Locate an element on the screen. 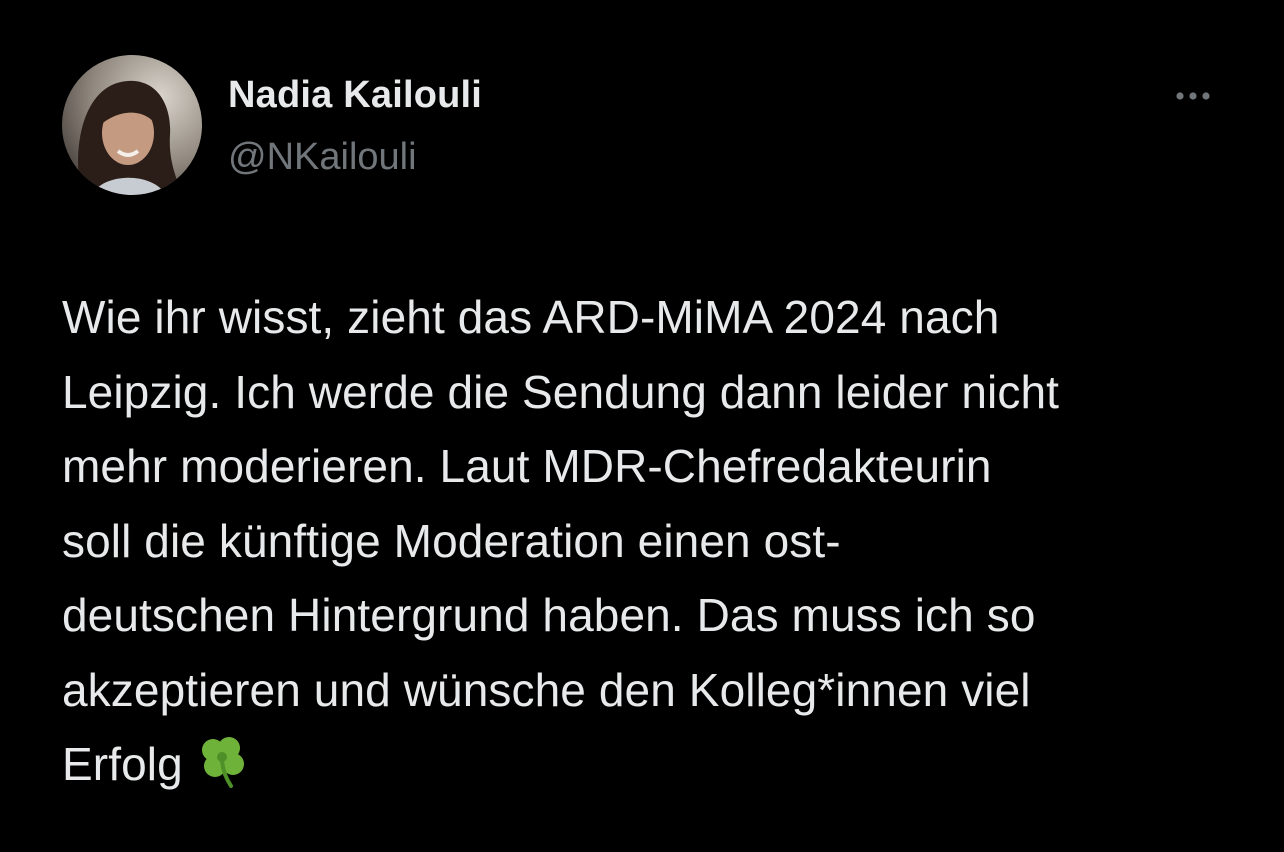 The image size is (1284, 852). more-options-button is located at coordinates (1197, 96).